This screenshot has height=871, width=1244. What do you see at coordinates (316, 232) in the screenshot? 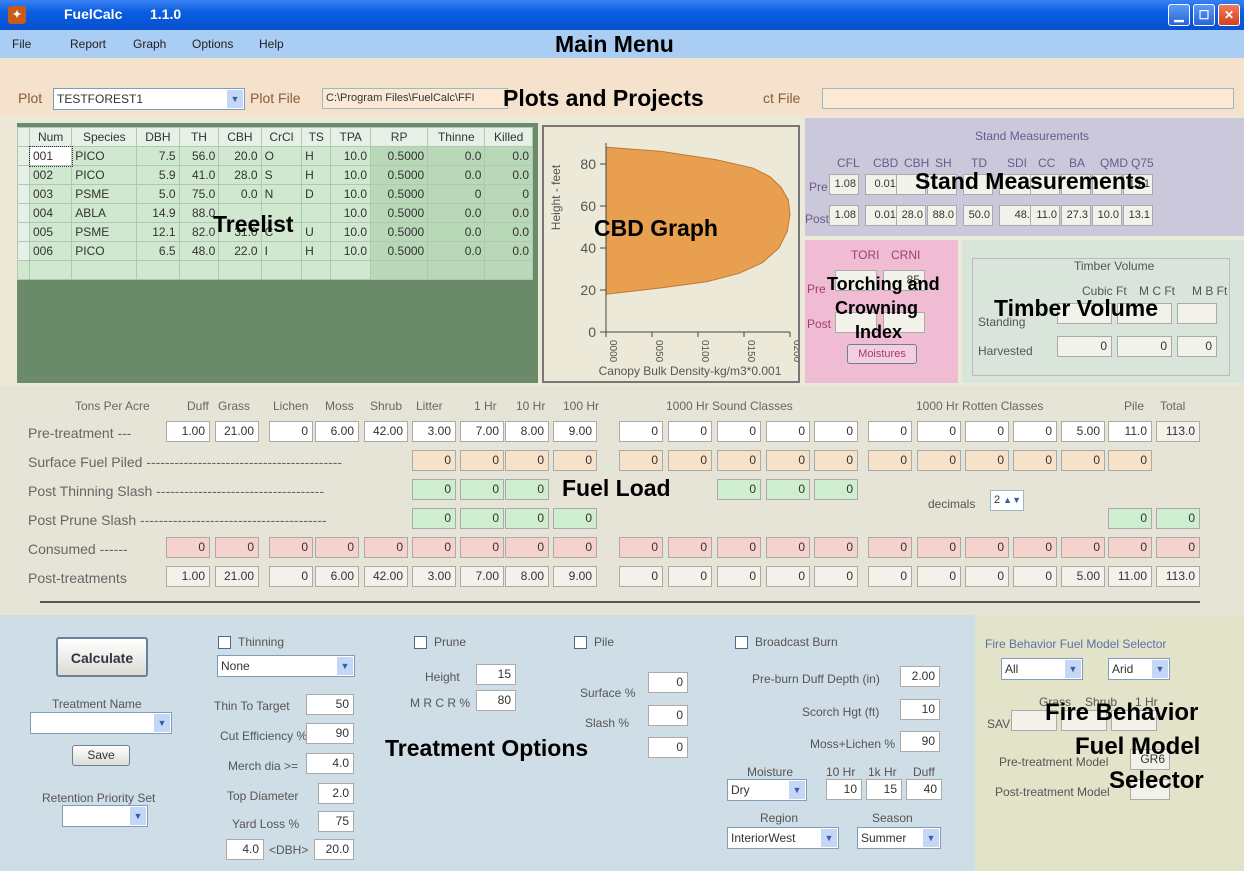
I see `table-cell: U` at bounding box center [316, 232].